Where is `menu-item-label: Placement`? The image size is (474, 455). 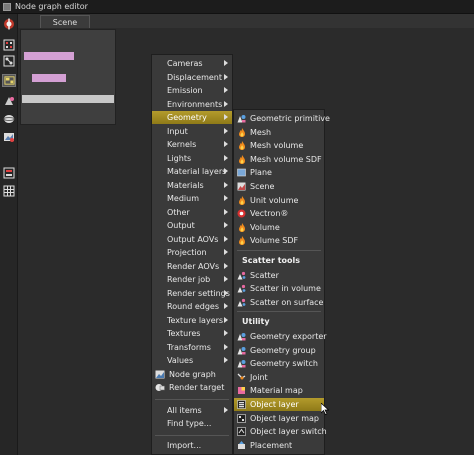
menu-item-label: Placement is located at coordinates (271, 445).